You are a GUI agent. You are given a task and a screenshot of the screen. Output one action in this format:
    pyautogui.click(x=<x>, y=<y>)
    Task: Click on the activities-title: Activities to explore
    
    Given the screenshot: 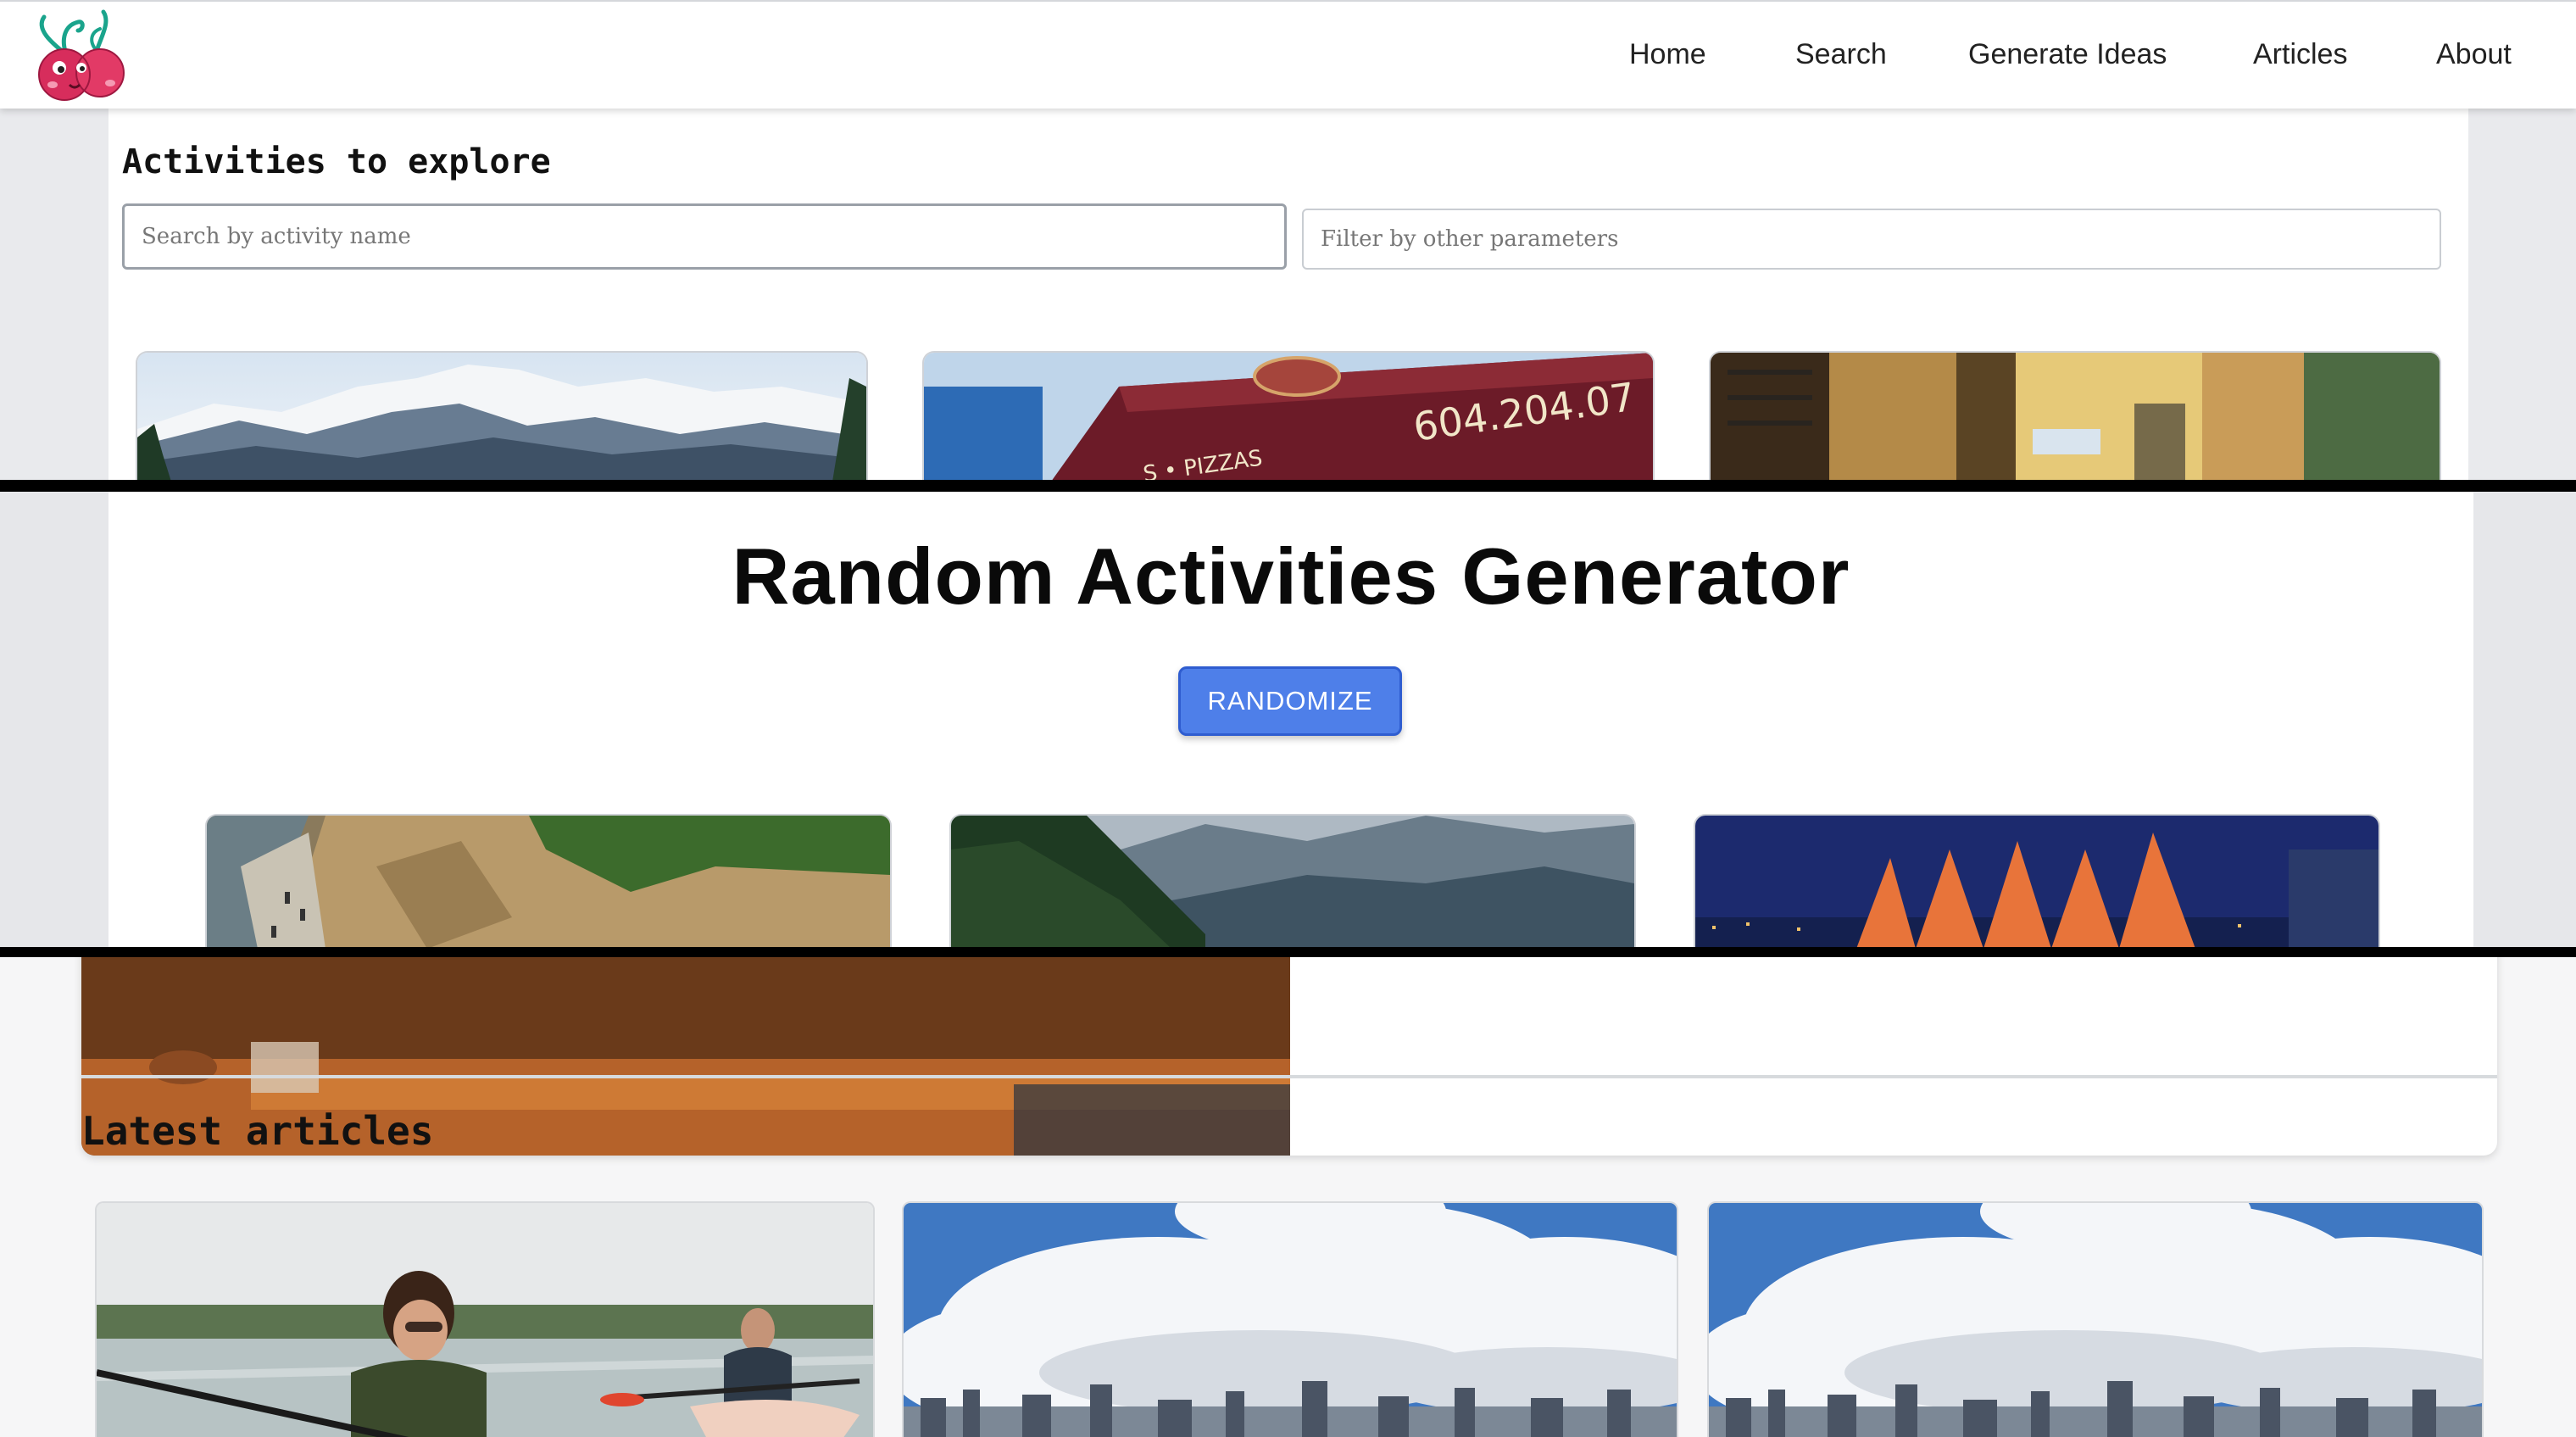 What is the action you would take?
    pyautogui.click(x=336, y=161)
    